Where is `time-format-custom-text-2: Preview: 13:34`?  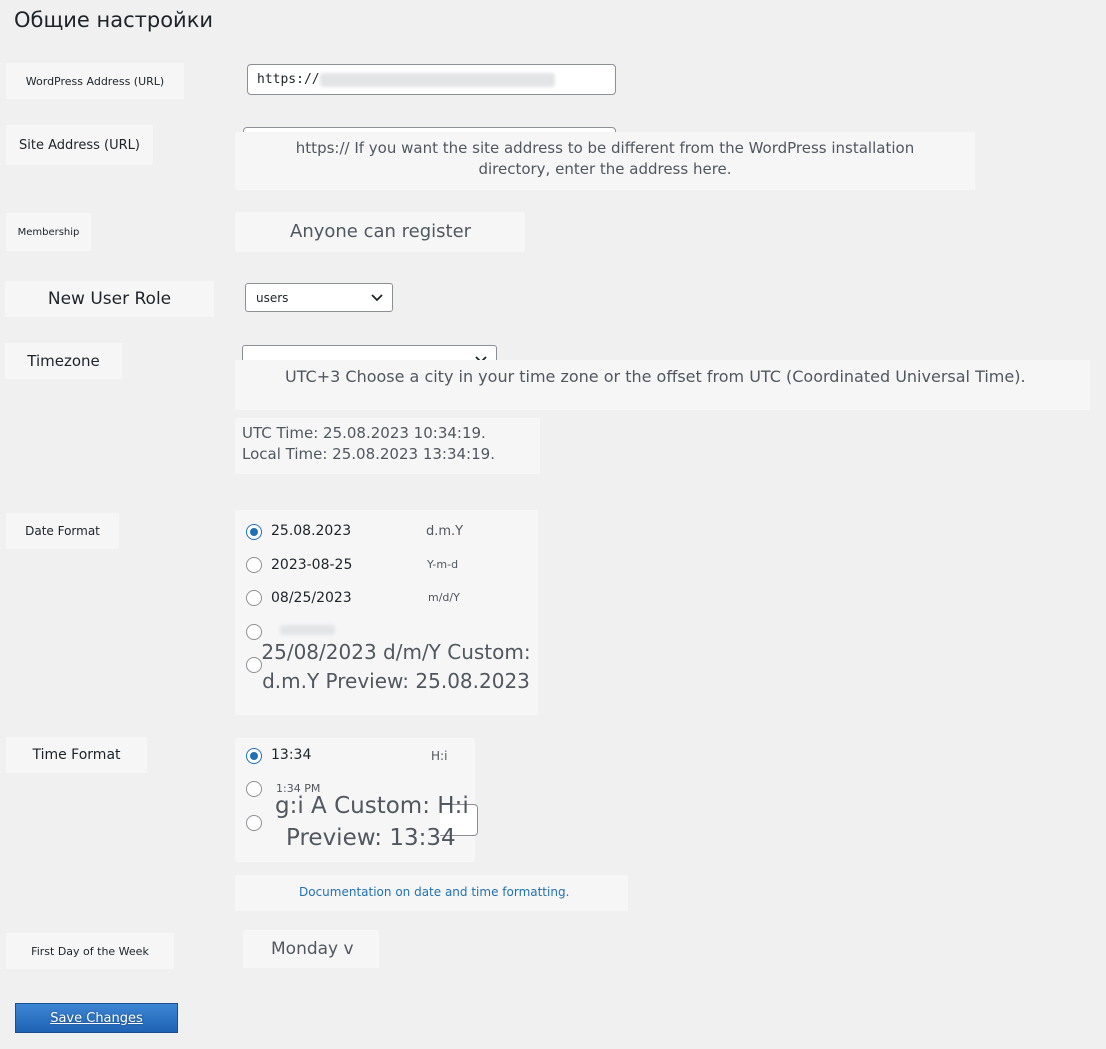
time-format-custom-text-2: Preview: 13:34 is located at coordinates (371, 838).